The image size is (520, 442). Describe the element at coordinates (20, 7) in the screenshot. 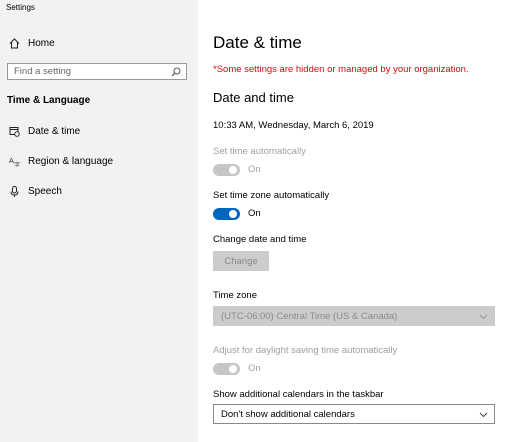

I see `app-title: Settings` at that location.